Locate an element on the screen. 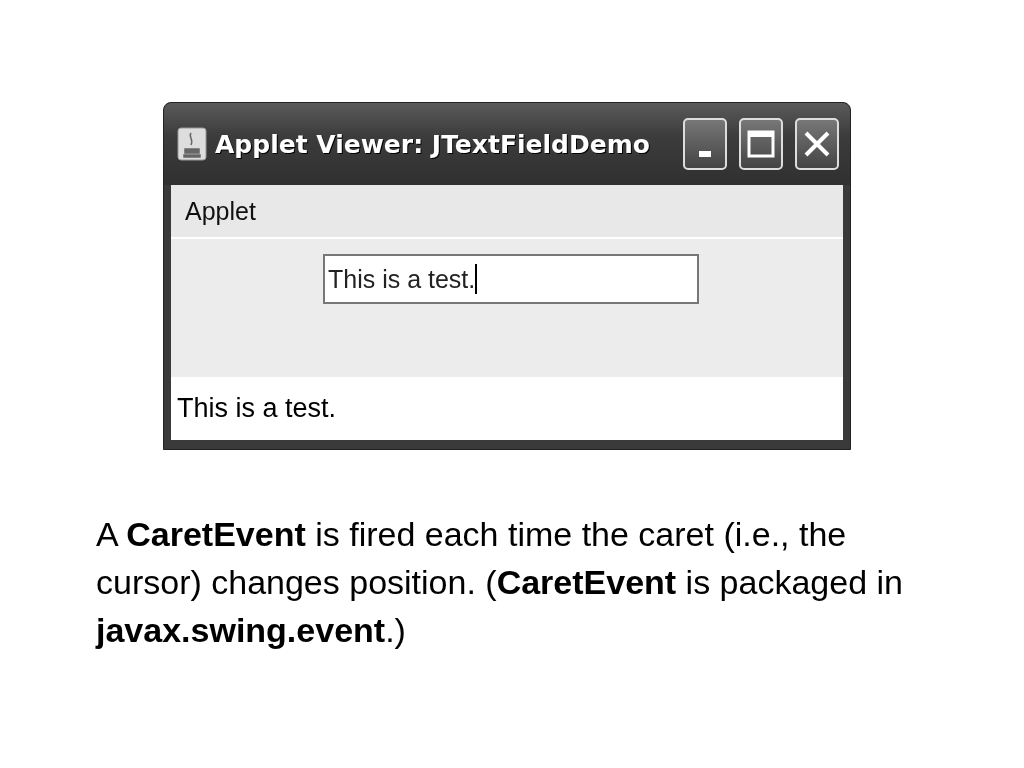 The width and height of the screenshot is (1024, 768). maximize-icon is located at coordinates (761, 144).